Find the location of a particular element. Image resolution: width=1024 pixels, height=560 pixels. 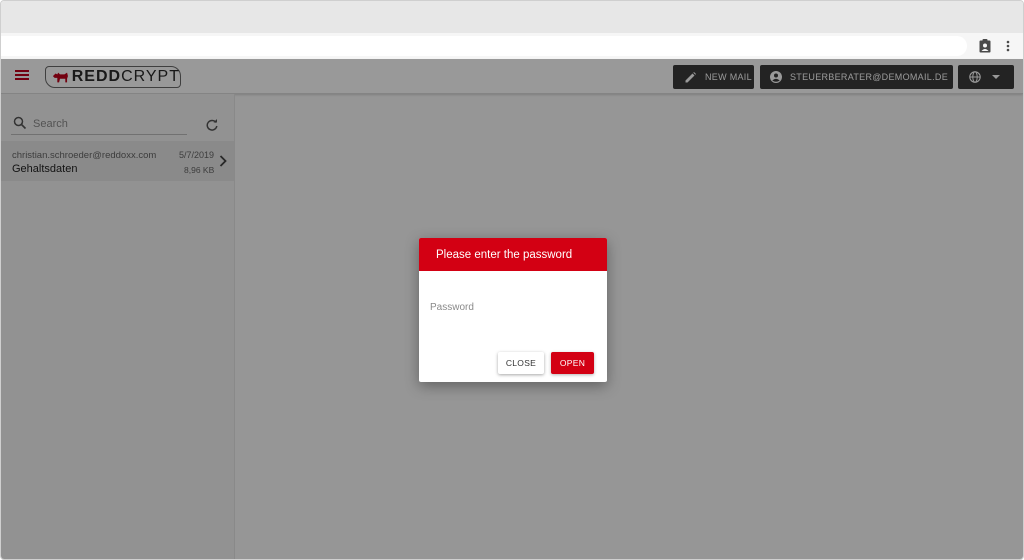

browser-toolbar is located at coordinates (512, 46).